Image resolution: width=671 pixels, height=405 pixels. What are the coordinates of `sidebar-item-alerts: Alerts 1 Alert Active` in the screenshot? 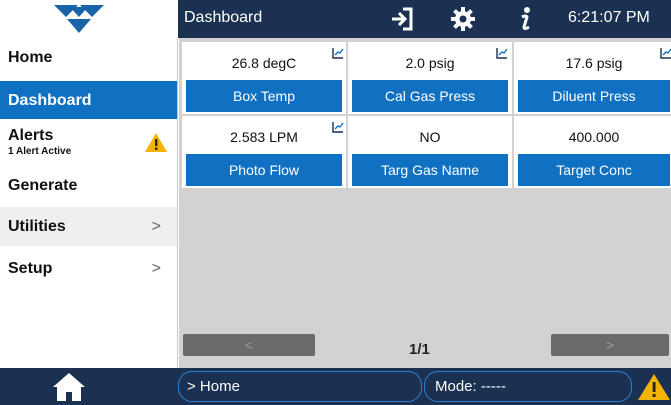 It's located at (88, 143).